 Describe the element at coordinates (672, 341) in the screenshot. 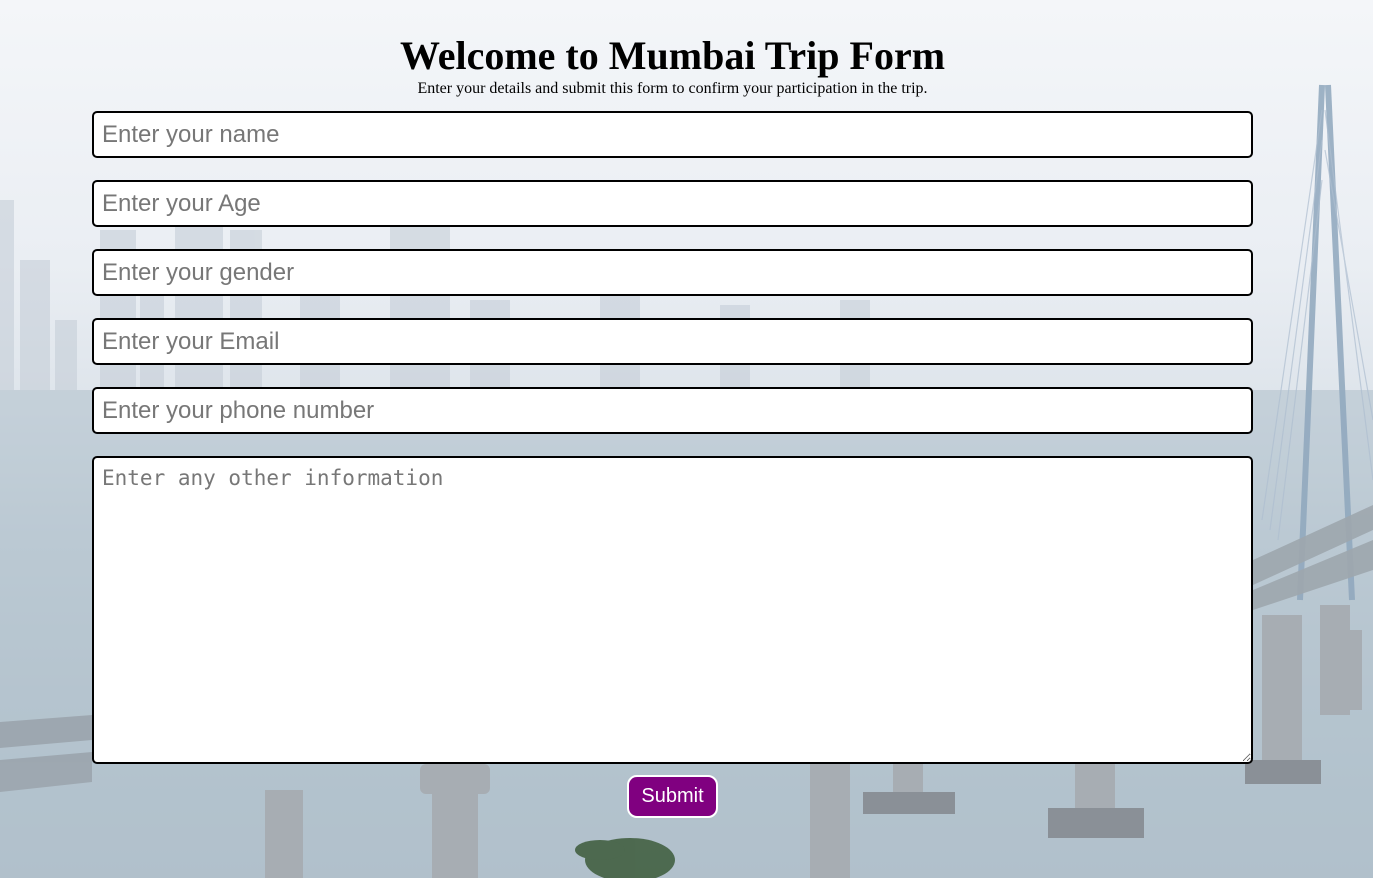

I see `email-input` at that location.